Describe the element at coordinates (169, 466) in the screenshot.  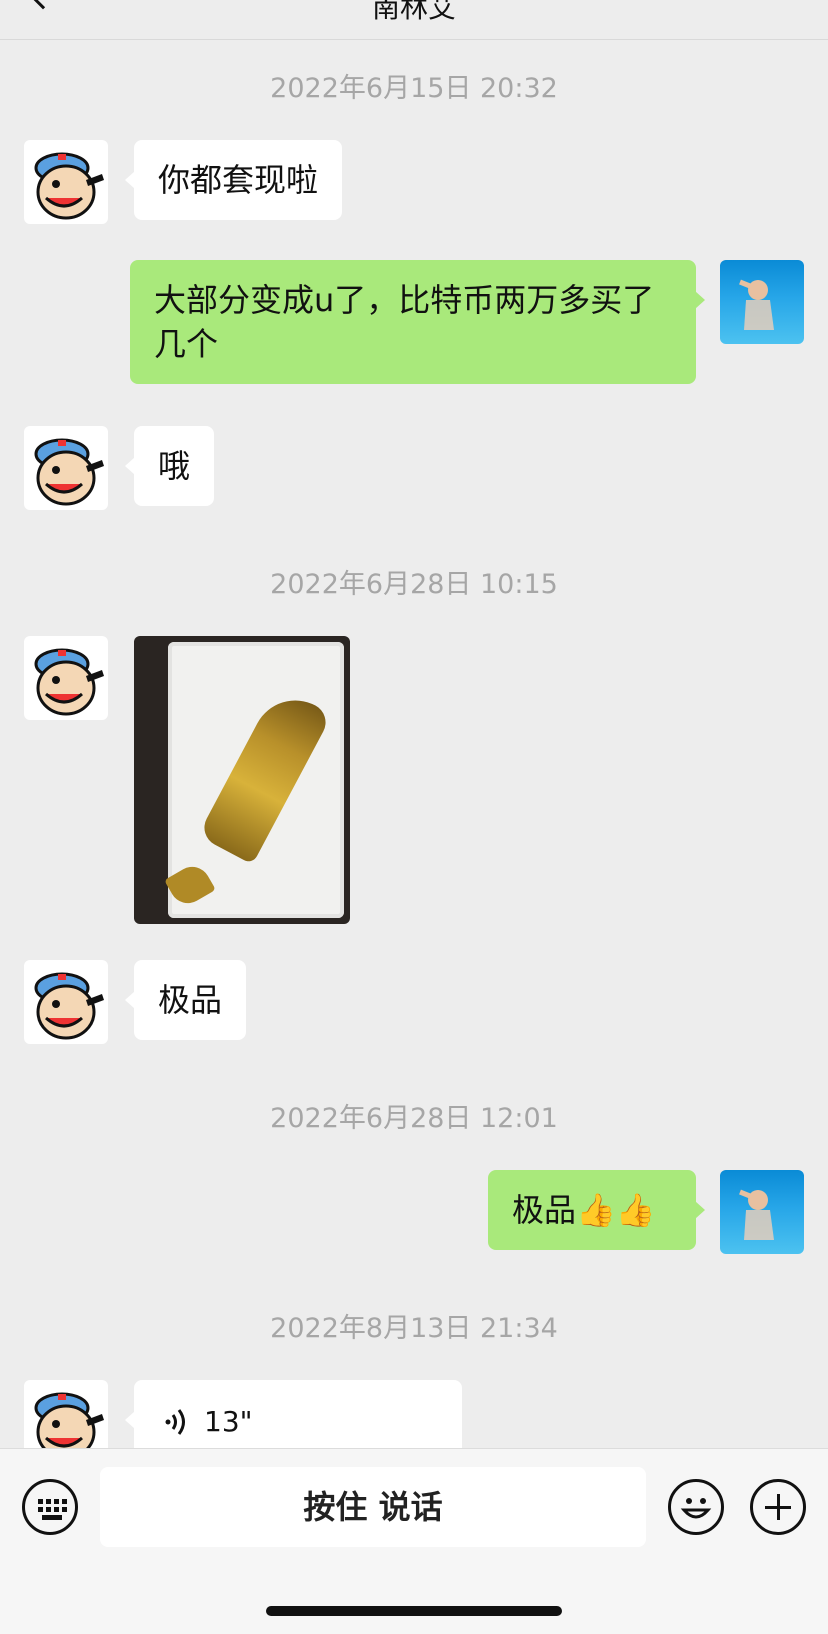
I see `message-bubble: 哦` at that location.